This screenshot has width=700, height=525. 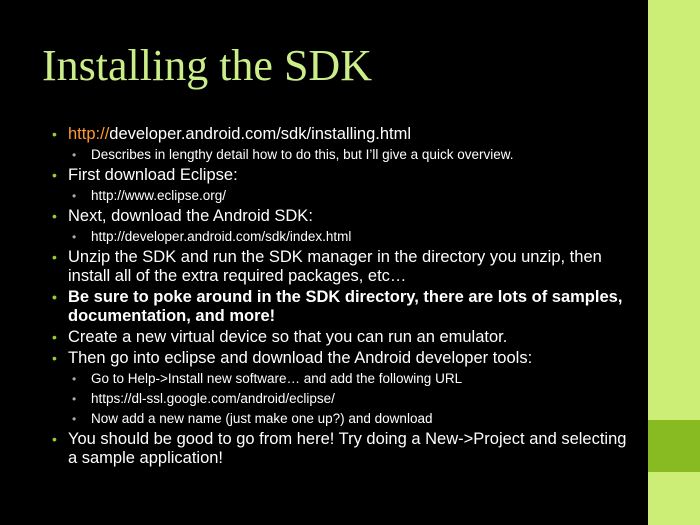 What do you see at coordinates (674, 446) in the screenshot?
I see `slide-sidebar-accent` at bounding box center [674, 446].